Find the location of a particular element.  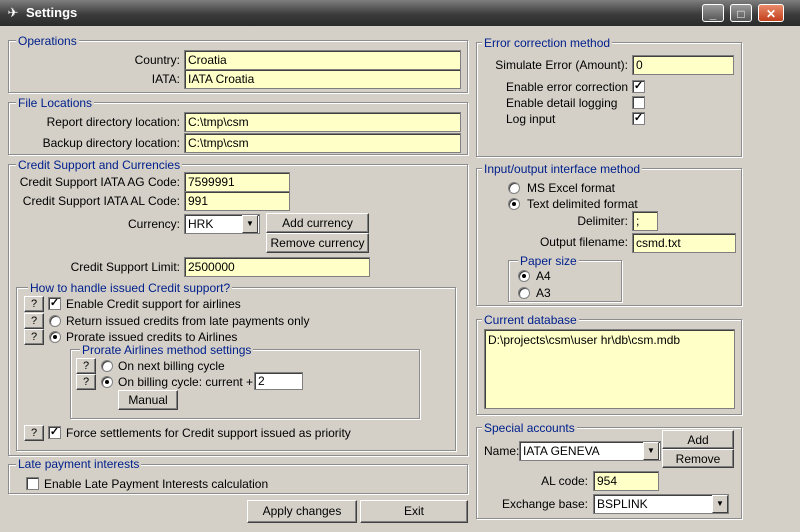

account-name-select: IATA GENEVA is located at coordinates (590, 451).